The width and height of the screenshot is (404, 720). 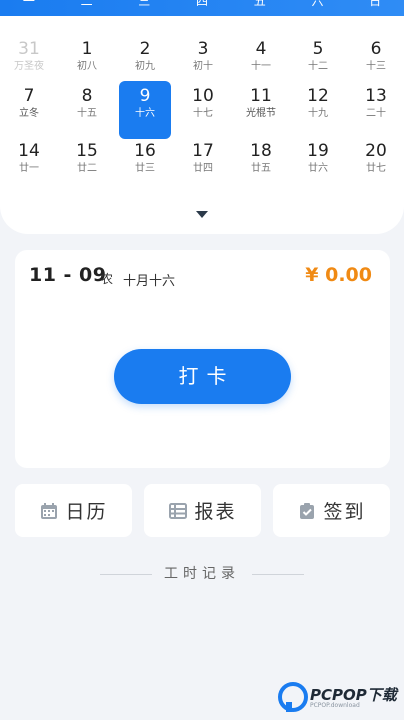 What do you see at coordinates (87, 113) in the screenshot?
I see `lunar-label: 十五` at bounding box center [87, 113].